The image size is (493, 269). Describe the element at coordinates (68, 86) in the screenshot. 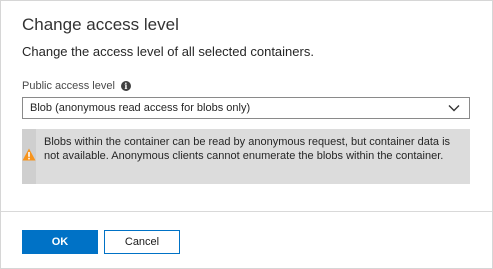

I see `public-access-label: Public access level` at that location.